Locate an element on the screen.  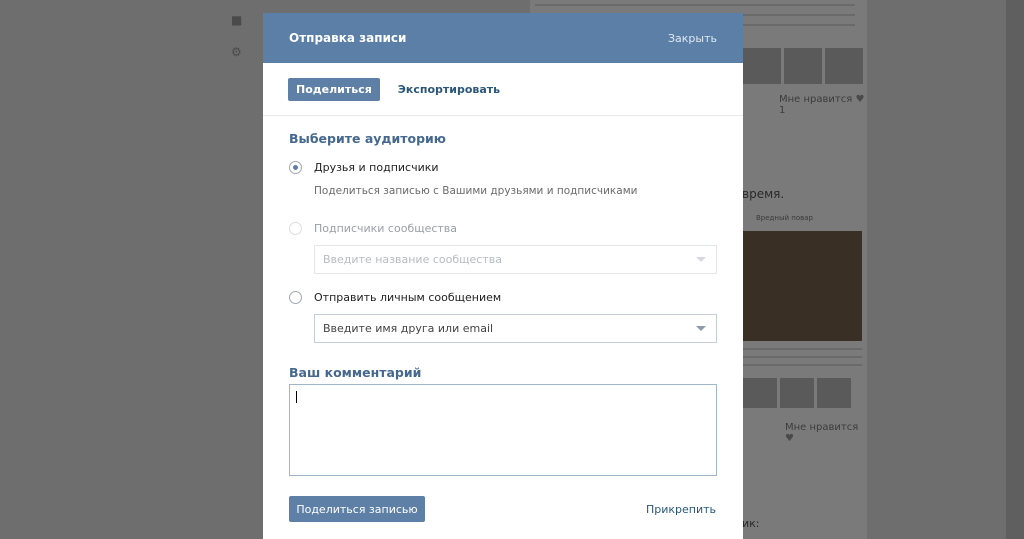
option-friends-label: Друзья и подписчики is located at coordinates (376, 167).